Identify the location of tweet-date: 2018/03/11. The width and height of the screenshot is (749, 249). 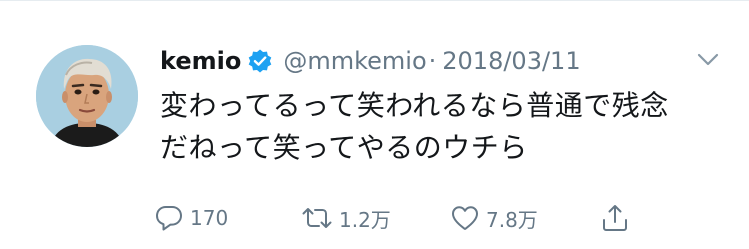
(511, 61).